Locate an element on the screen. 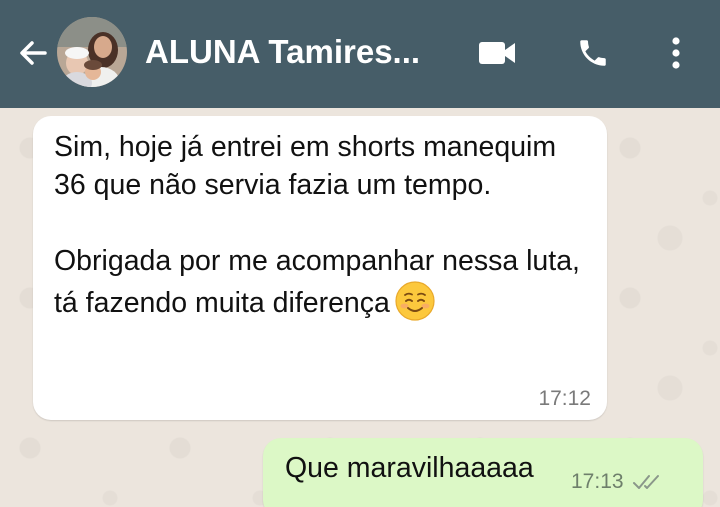  video-call-button is located at coordinates (497, 53).